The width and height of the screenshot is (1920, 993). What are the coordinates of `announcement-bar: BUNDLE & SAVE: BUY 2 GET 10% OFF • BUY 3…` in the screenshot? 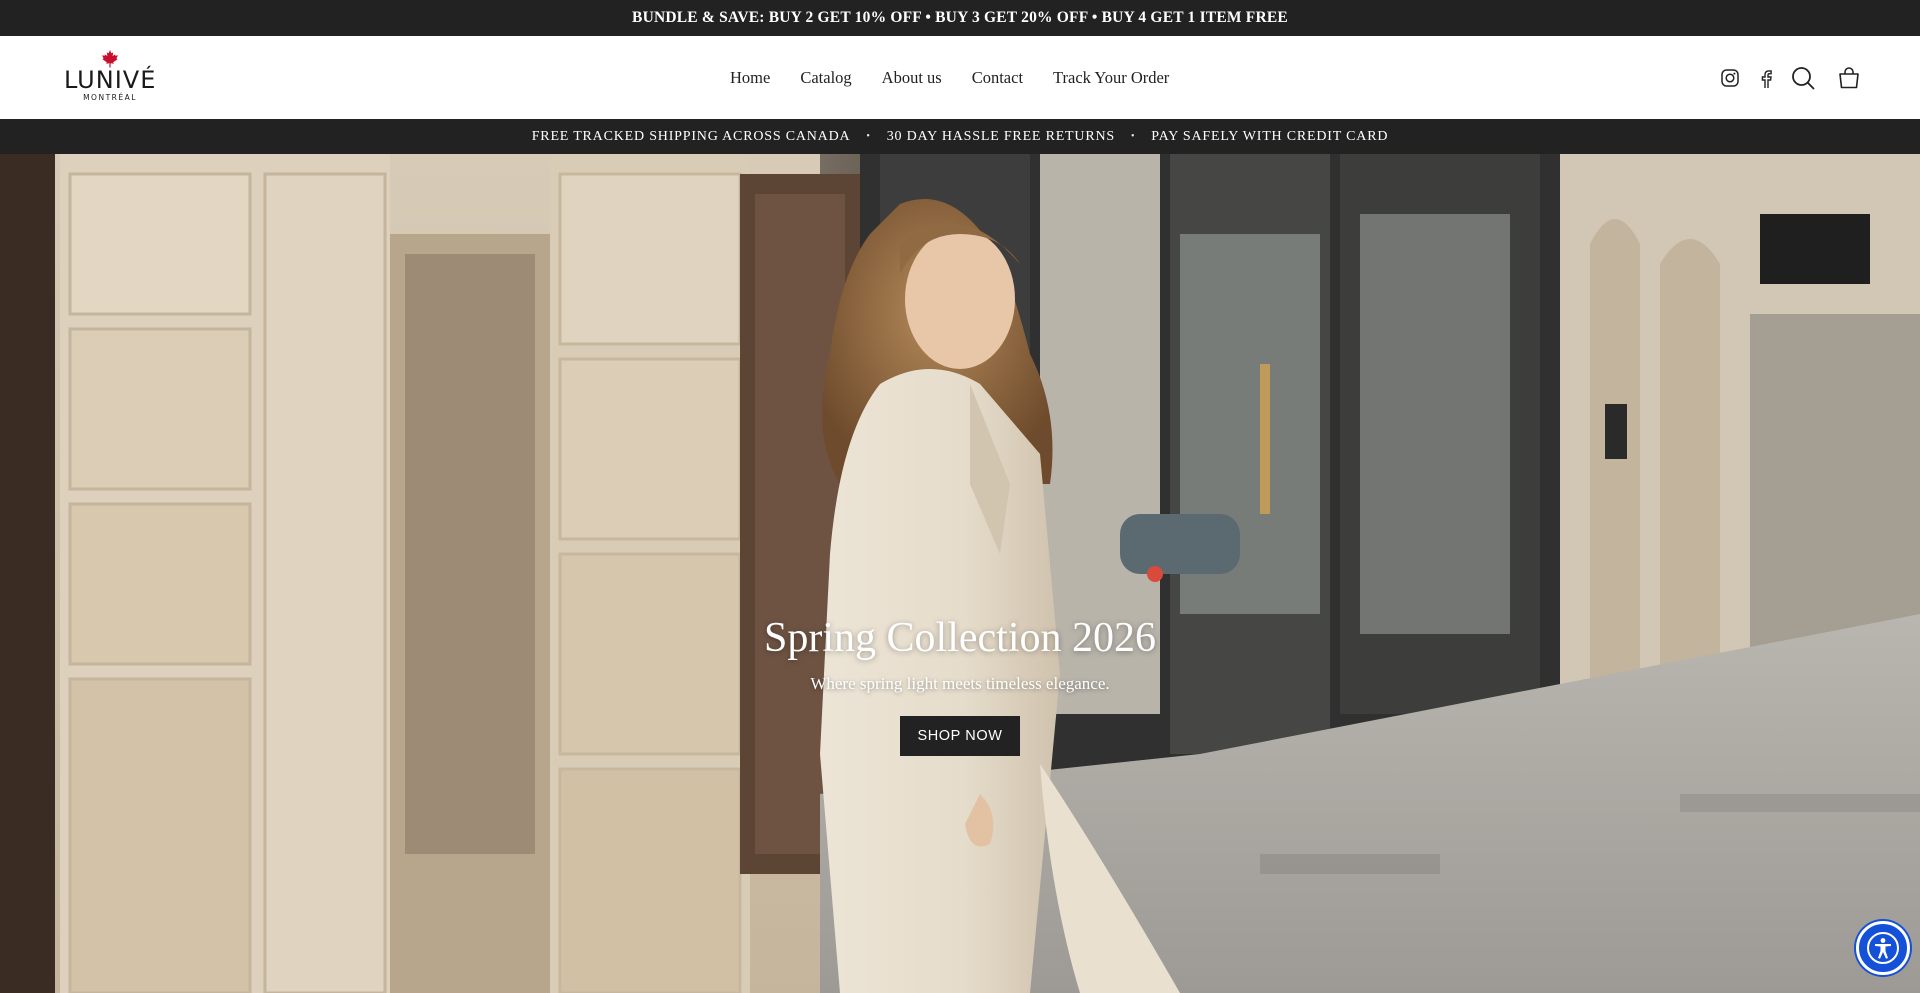 It's located at (960, 18).